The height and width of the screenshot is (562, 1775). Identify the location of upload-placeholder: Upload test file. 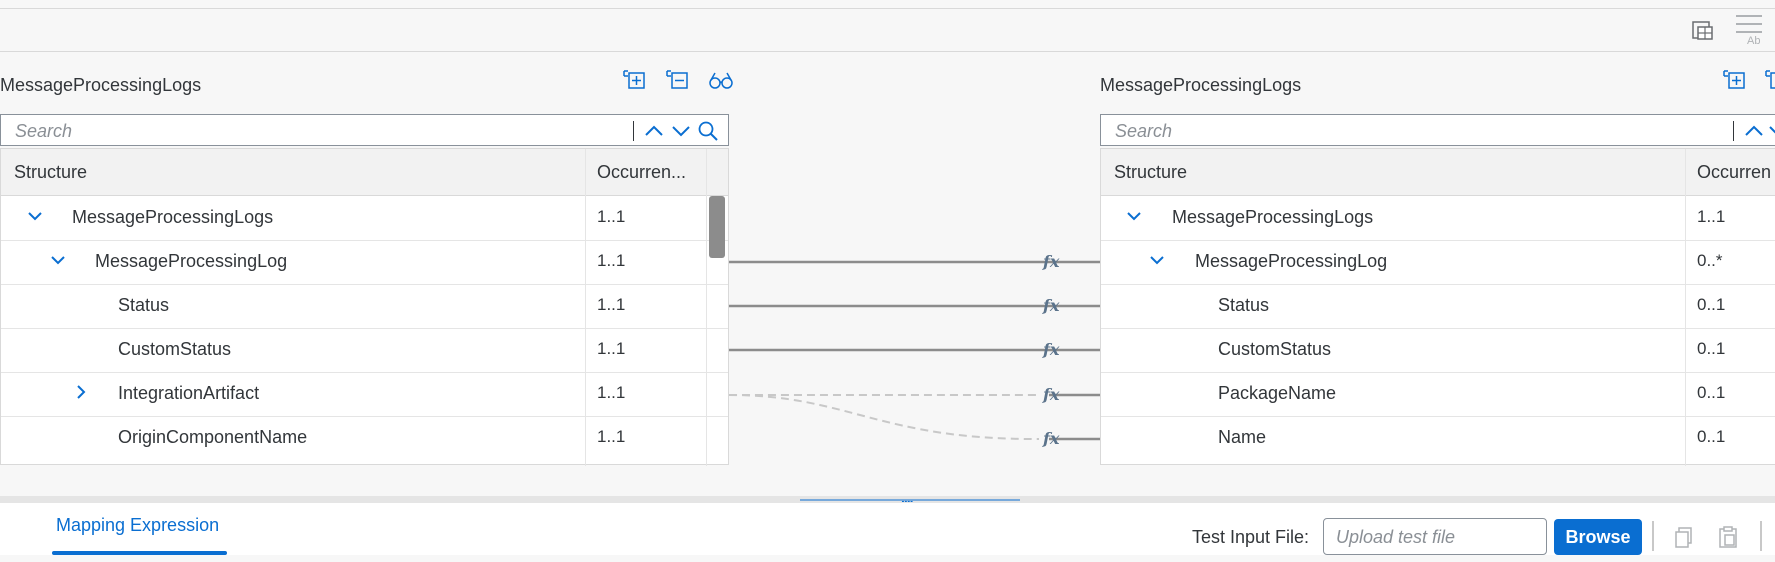
(1396, 537).